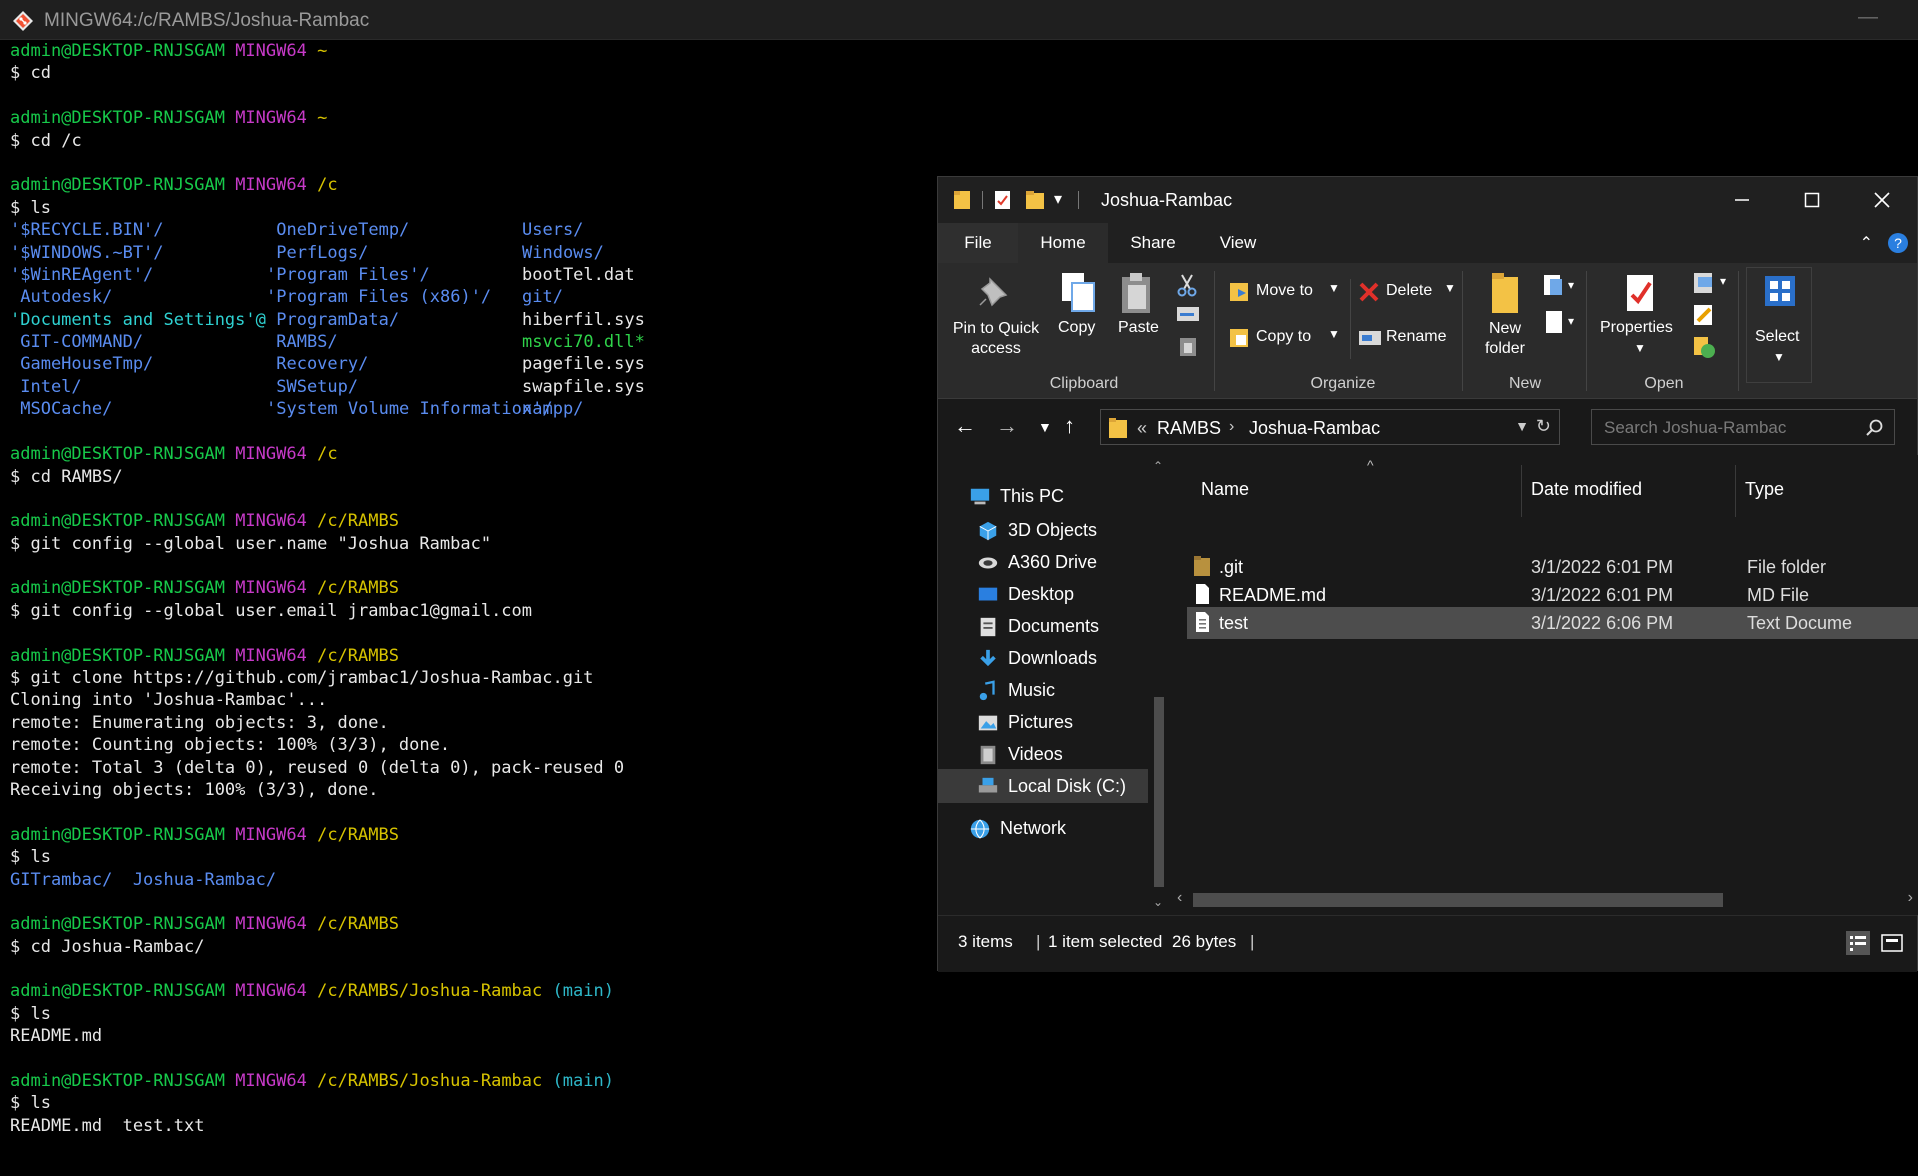 Image resolution: width=1918 pixels, height=1176 pixels. Describe the element at coordinates (1037, 626) in the screenshot. I see `sidebar-item-documents: Documents` at that location.